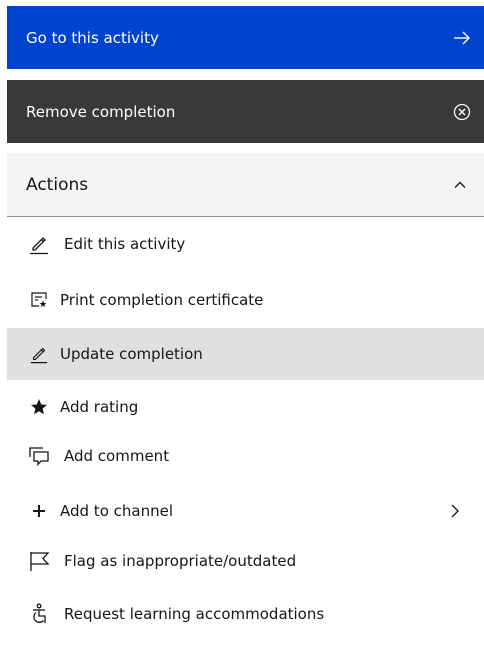 The height and width of the screenshot is (647, 484). Describe the element at coordinates (39, 456) in the screenshot. I see `comment-icon` at that location.